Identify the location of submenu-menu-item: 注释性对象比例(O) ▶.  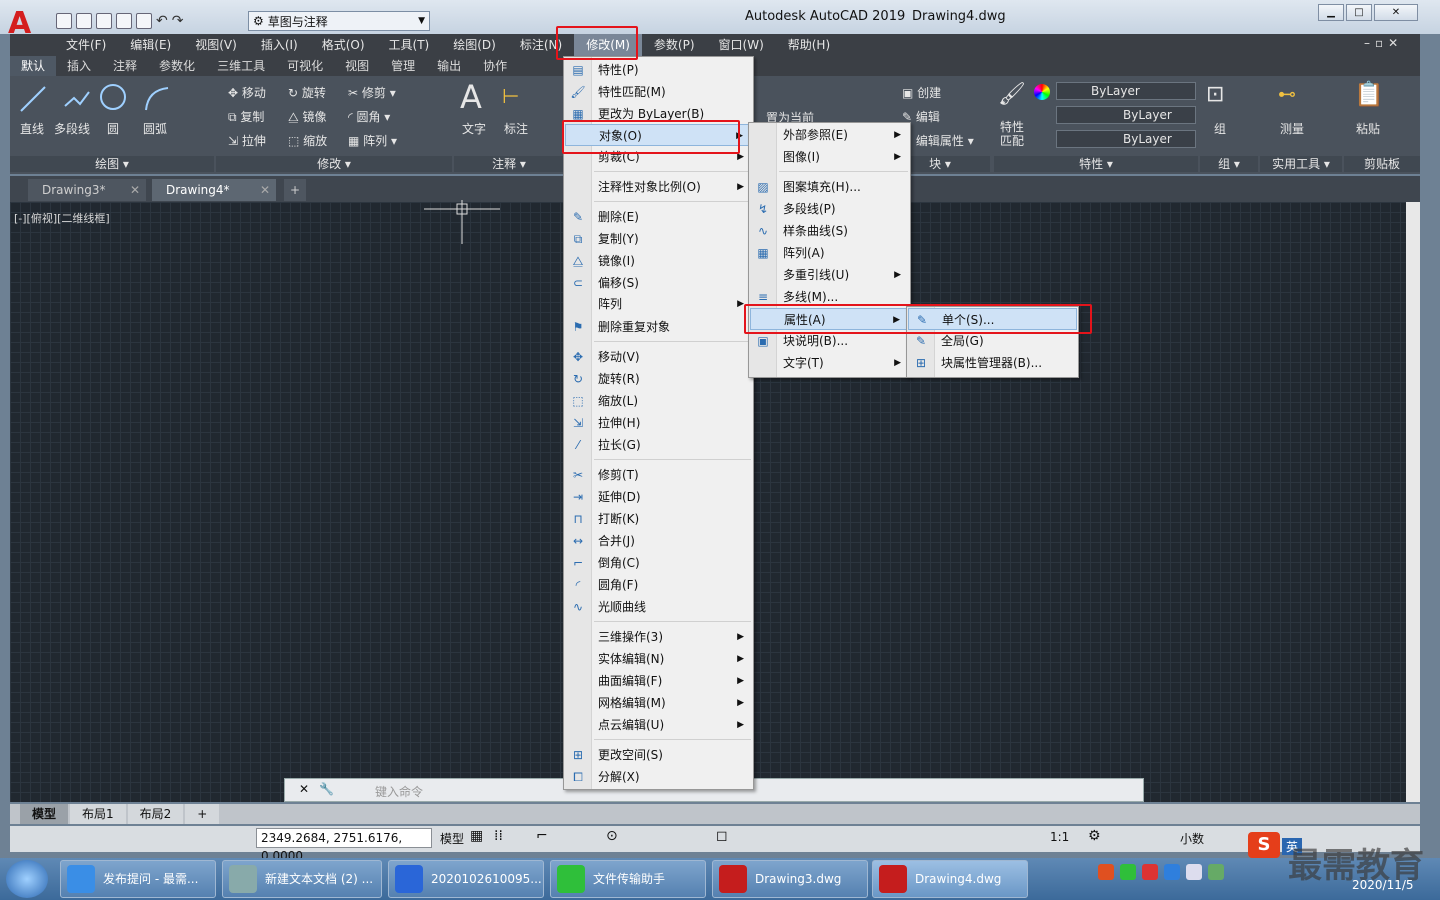
(658, 187).